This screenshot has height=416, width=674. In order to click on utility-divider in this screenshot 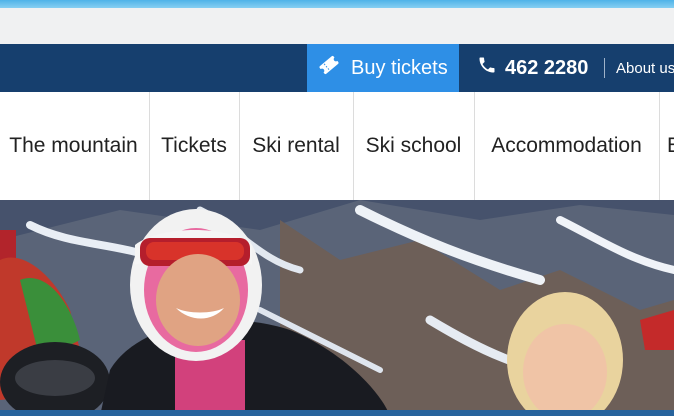, I will do `click(604, 68)`.